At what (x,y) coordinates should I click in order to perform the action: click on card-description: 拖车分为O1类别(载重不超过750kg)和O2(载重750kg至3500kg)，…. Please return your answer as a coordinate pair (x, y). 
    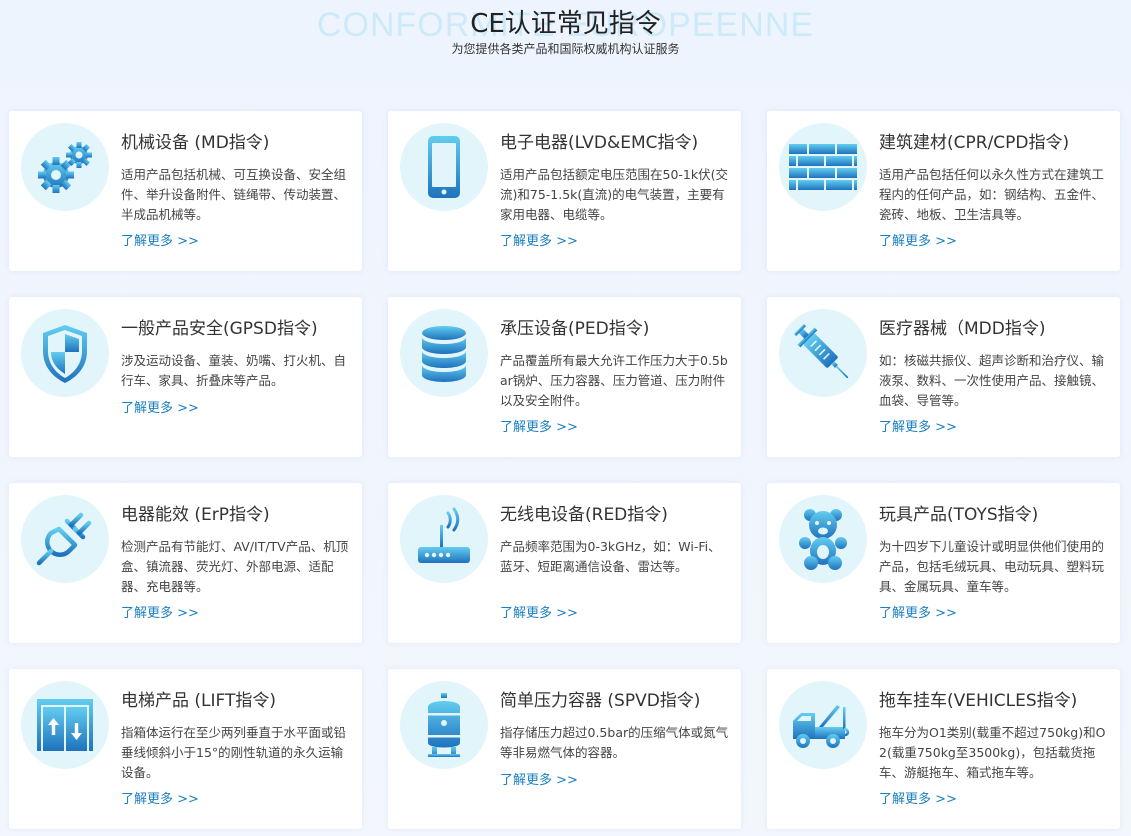
    Looking at the image, I should click on (992, 752).